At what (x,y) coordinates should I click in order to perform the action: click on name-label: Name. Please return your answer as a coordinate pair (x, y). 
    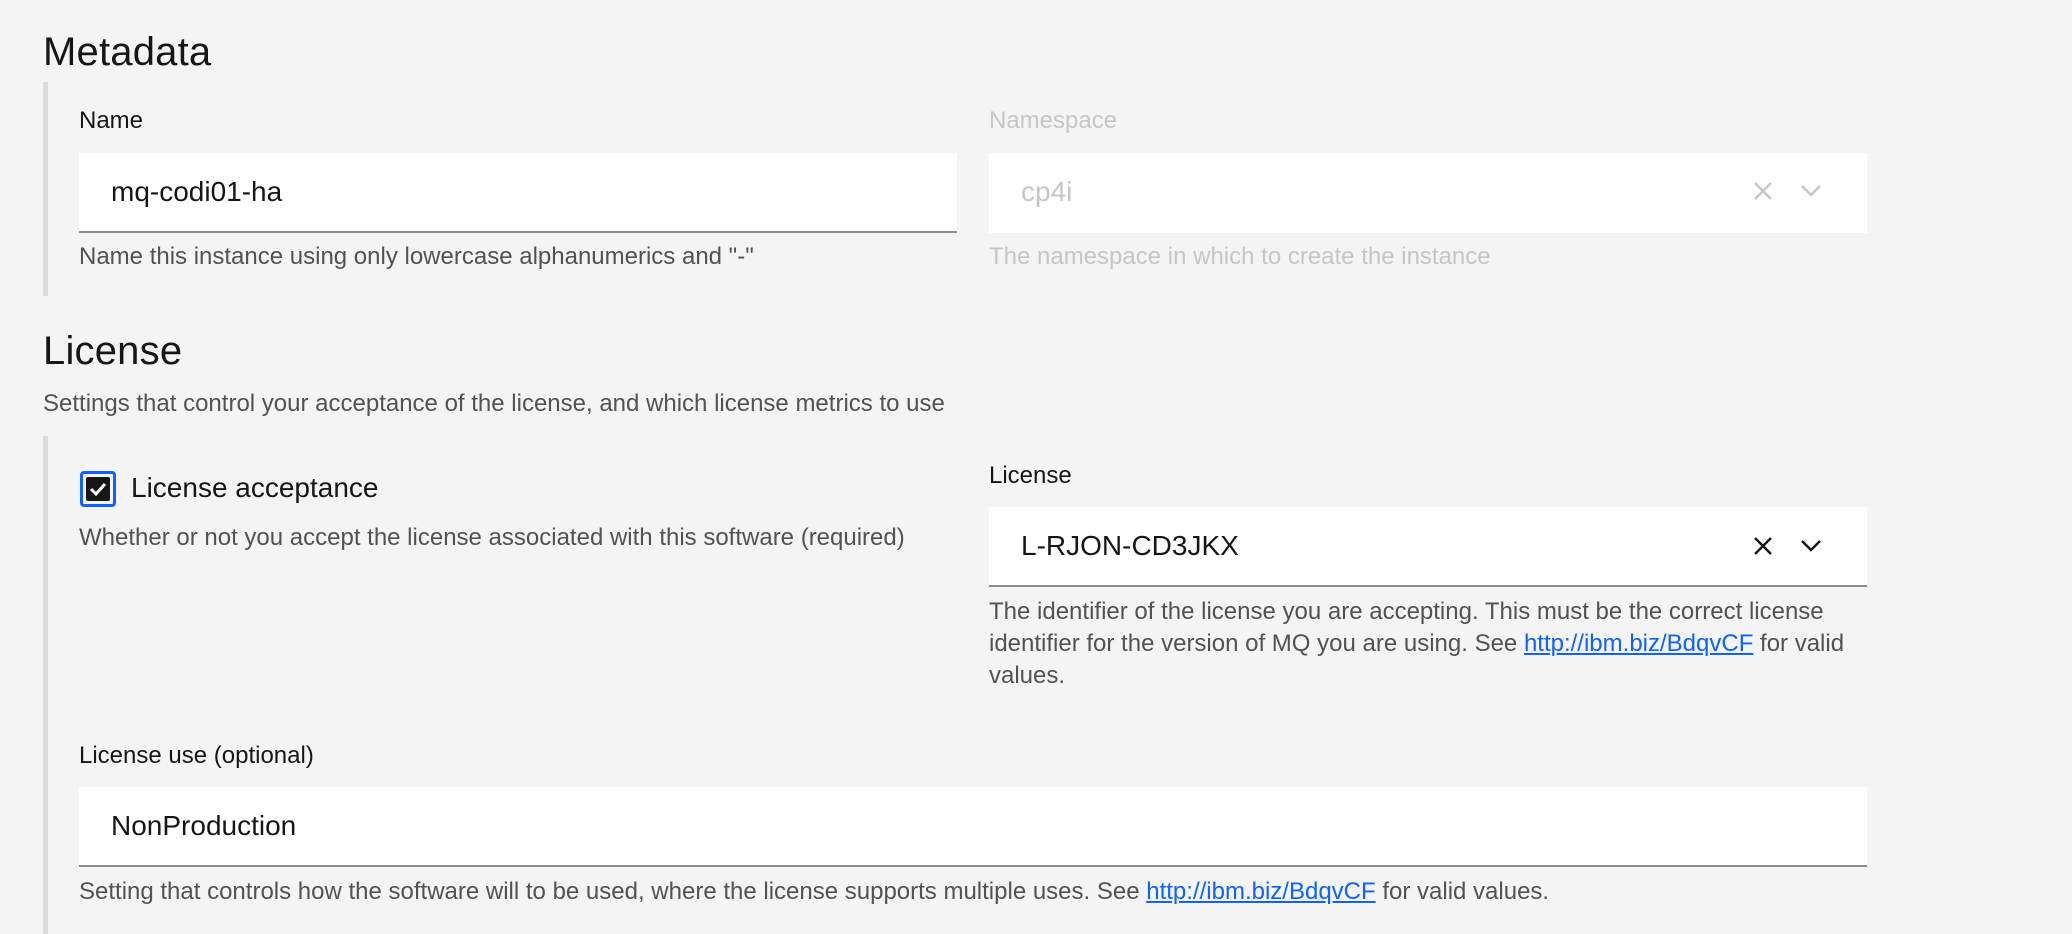
    Looking at the image, I should click on (111, 120).